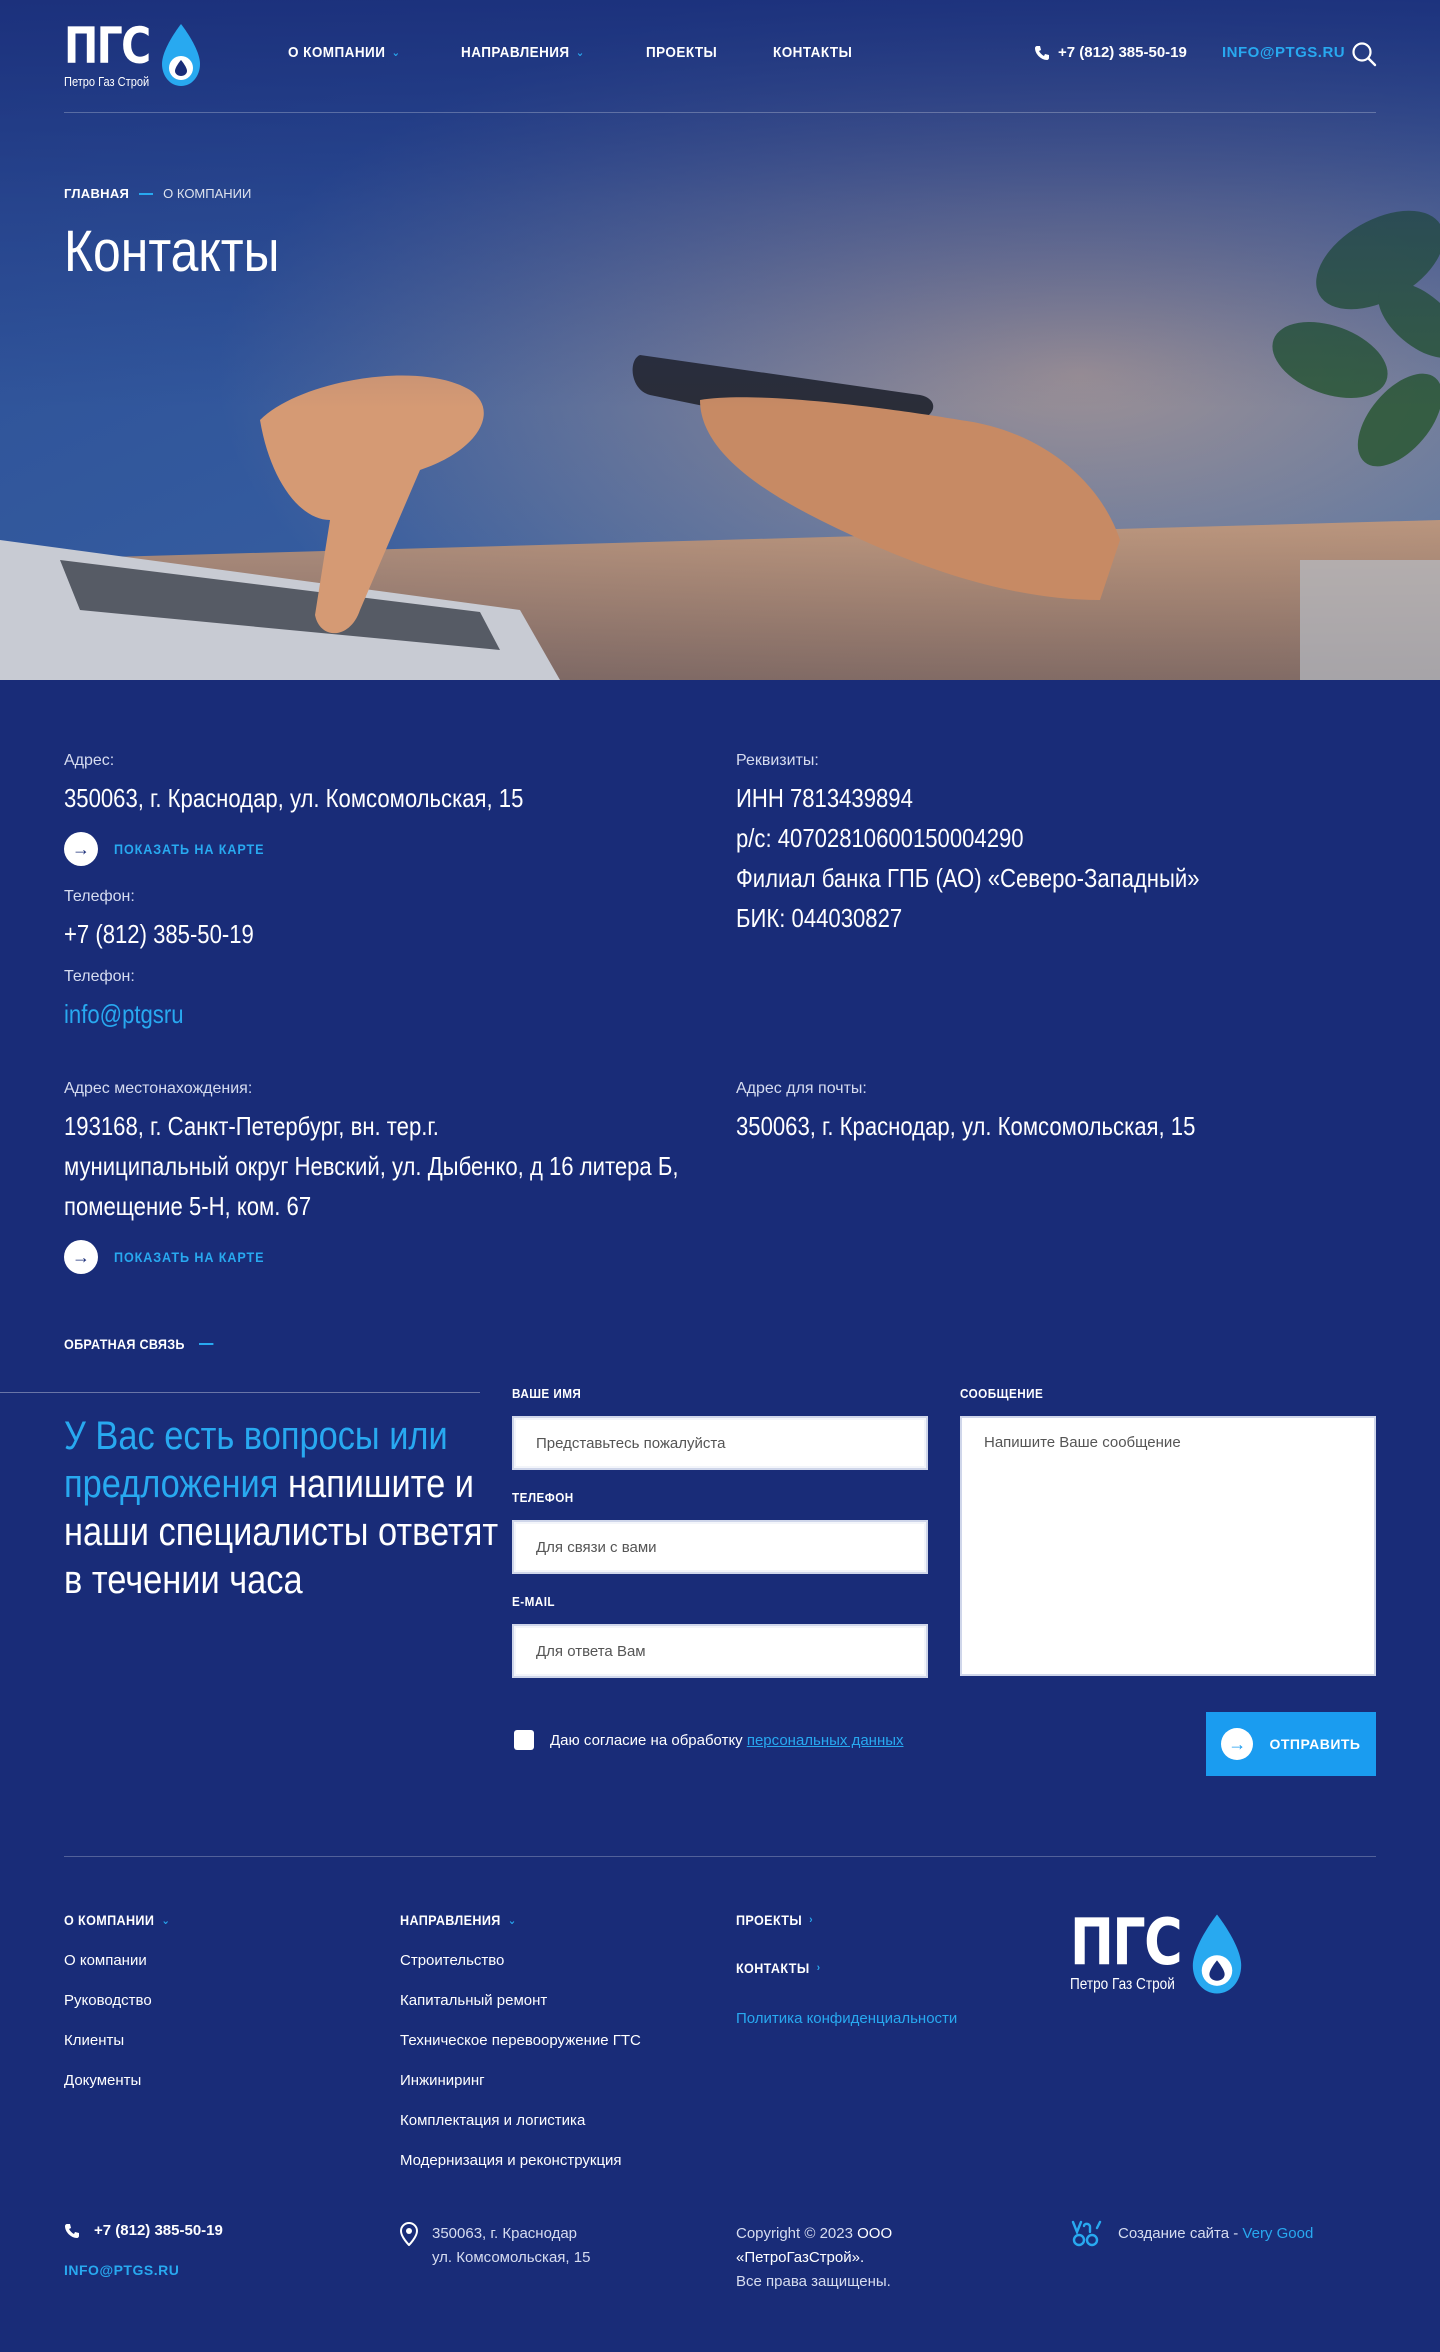 The image size is (1440, 2352). Describe the element at coordinates (159, 934) in the screenshot. I see `phone-value: +7 (812) 385-50-19` at that location.